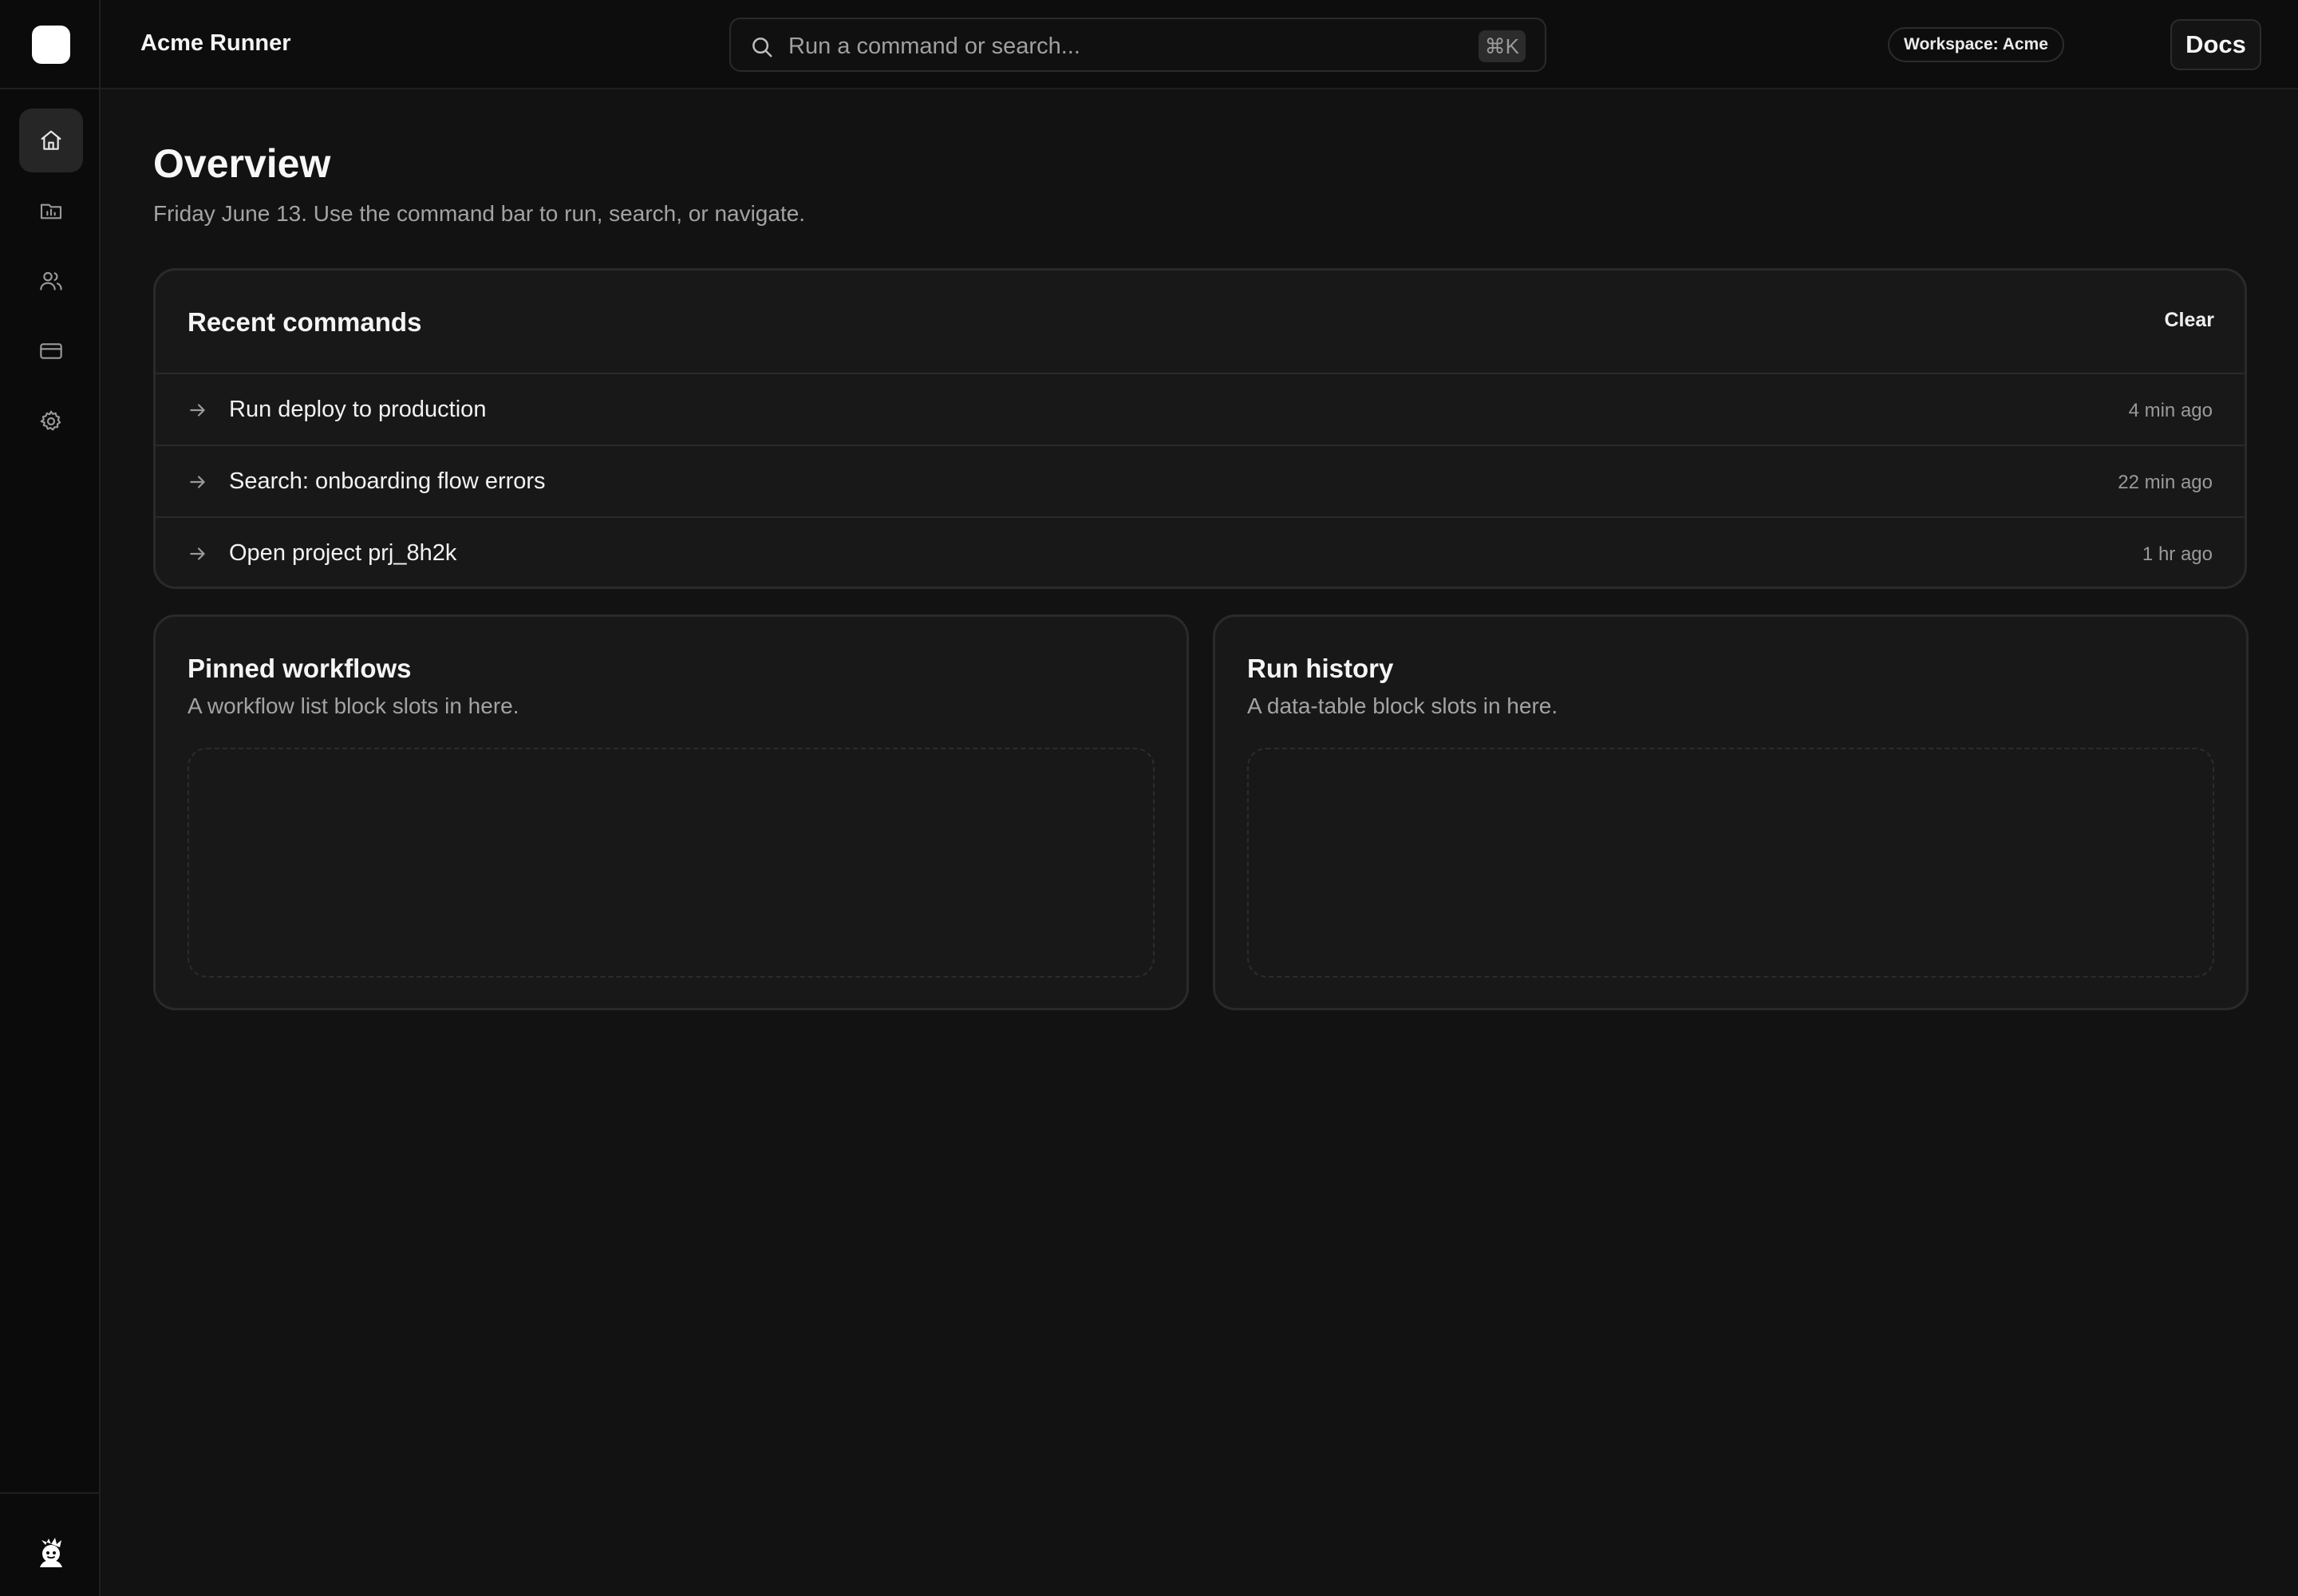 The image size is (2298, 1596). What do you see at coordinates (242, 163) in the screenshot?
I see `page-title: Overview` at bounding box center [242, 163].